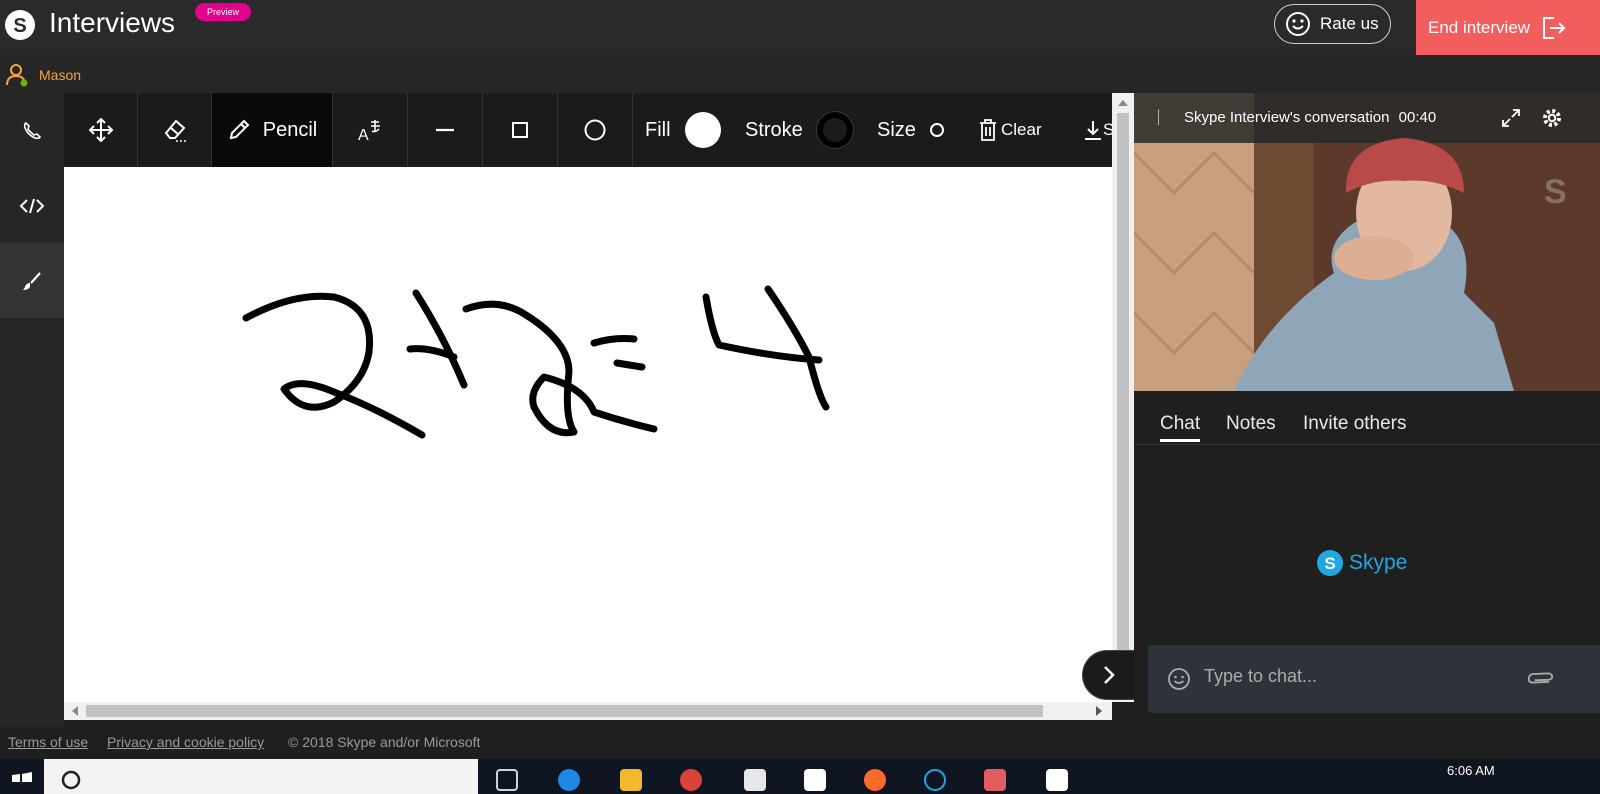  I want to click on svg-text: A, so click(363, 135).